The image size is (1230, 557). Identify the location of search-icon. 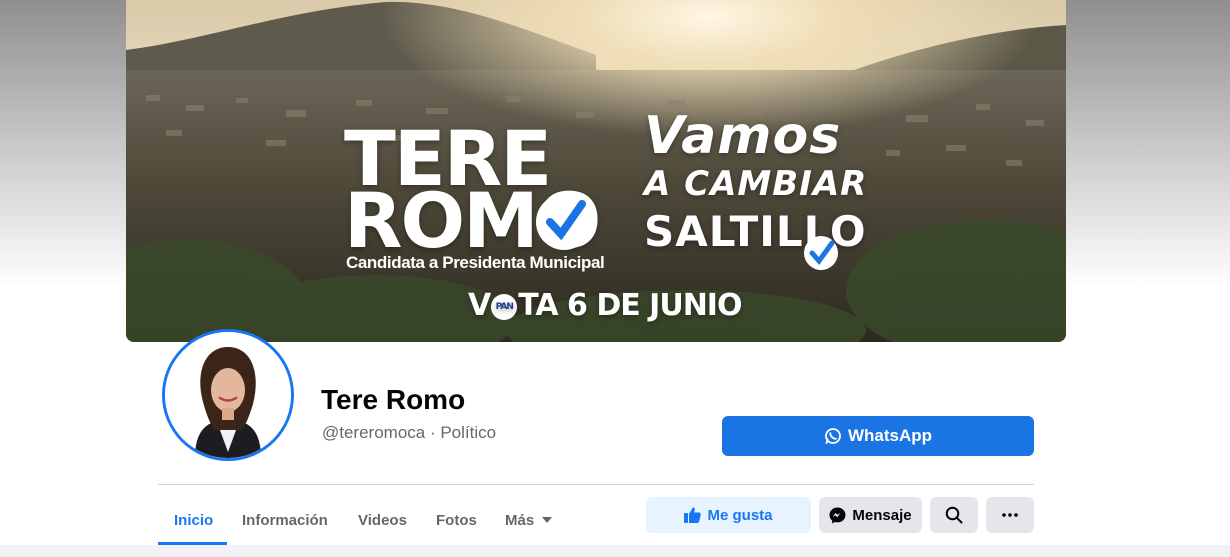
(954, 515).